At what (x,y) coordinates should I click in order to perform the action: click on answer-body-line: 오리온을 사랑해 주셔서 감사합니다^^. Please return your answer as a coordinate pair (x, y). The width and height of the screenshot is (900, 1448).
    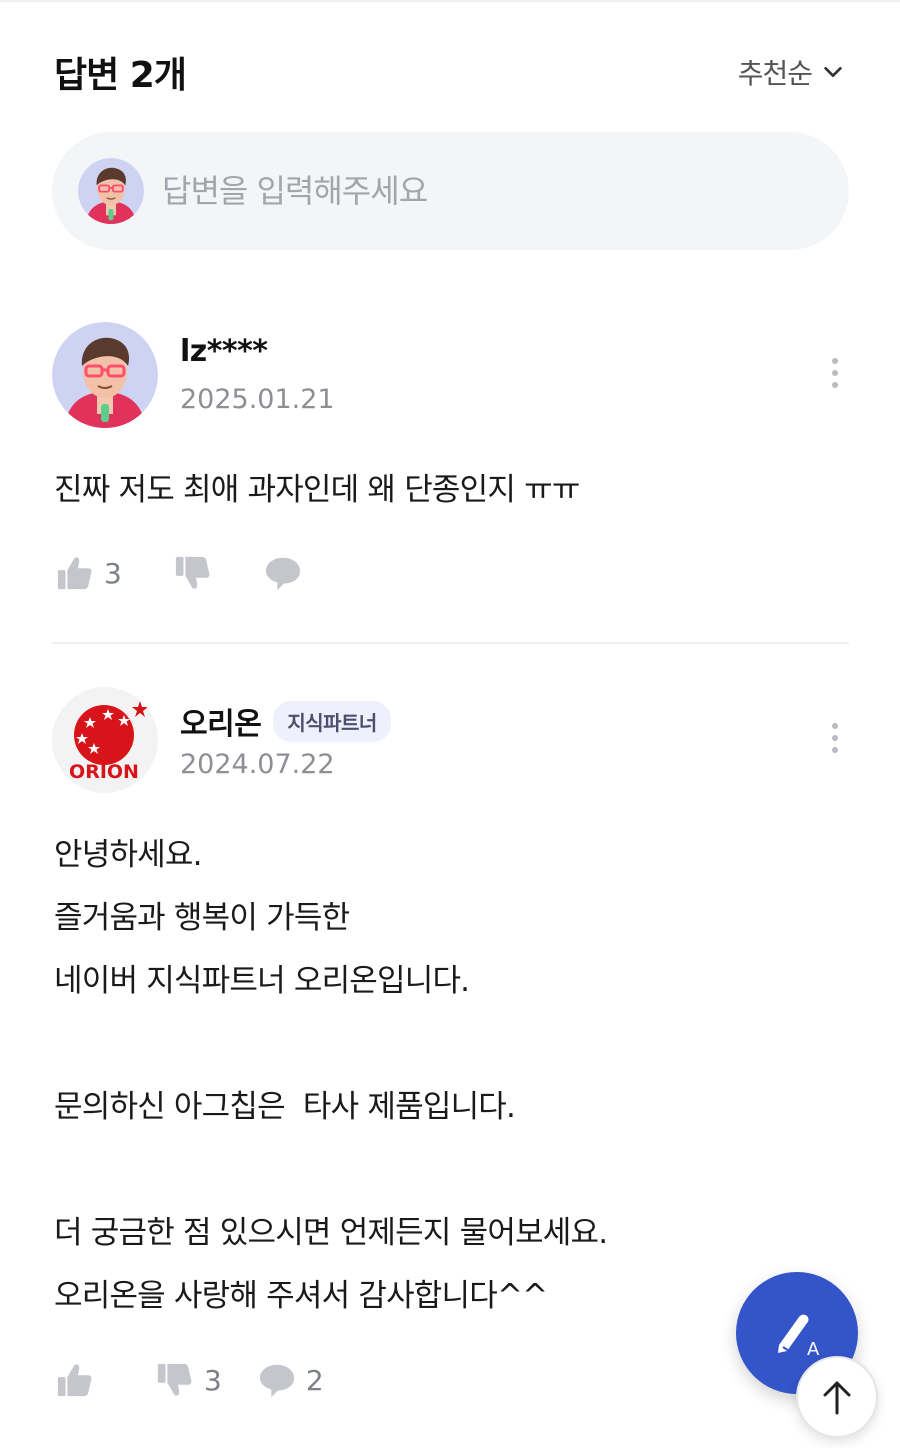
    Looking at the image, I should click on (301, 1296).